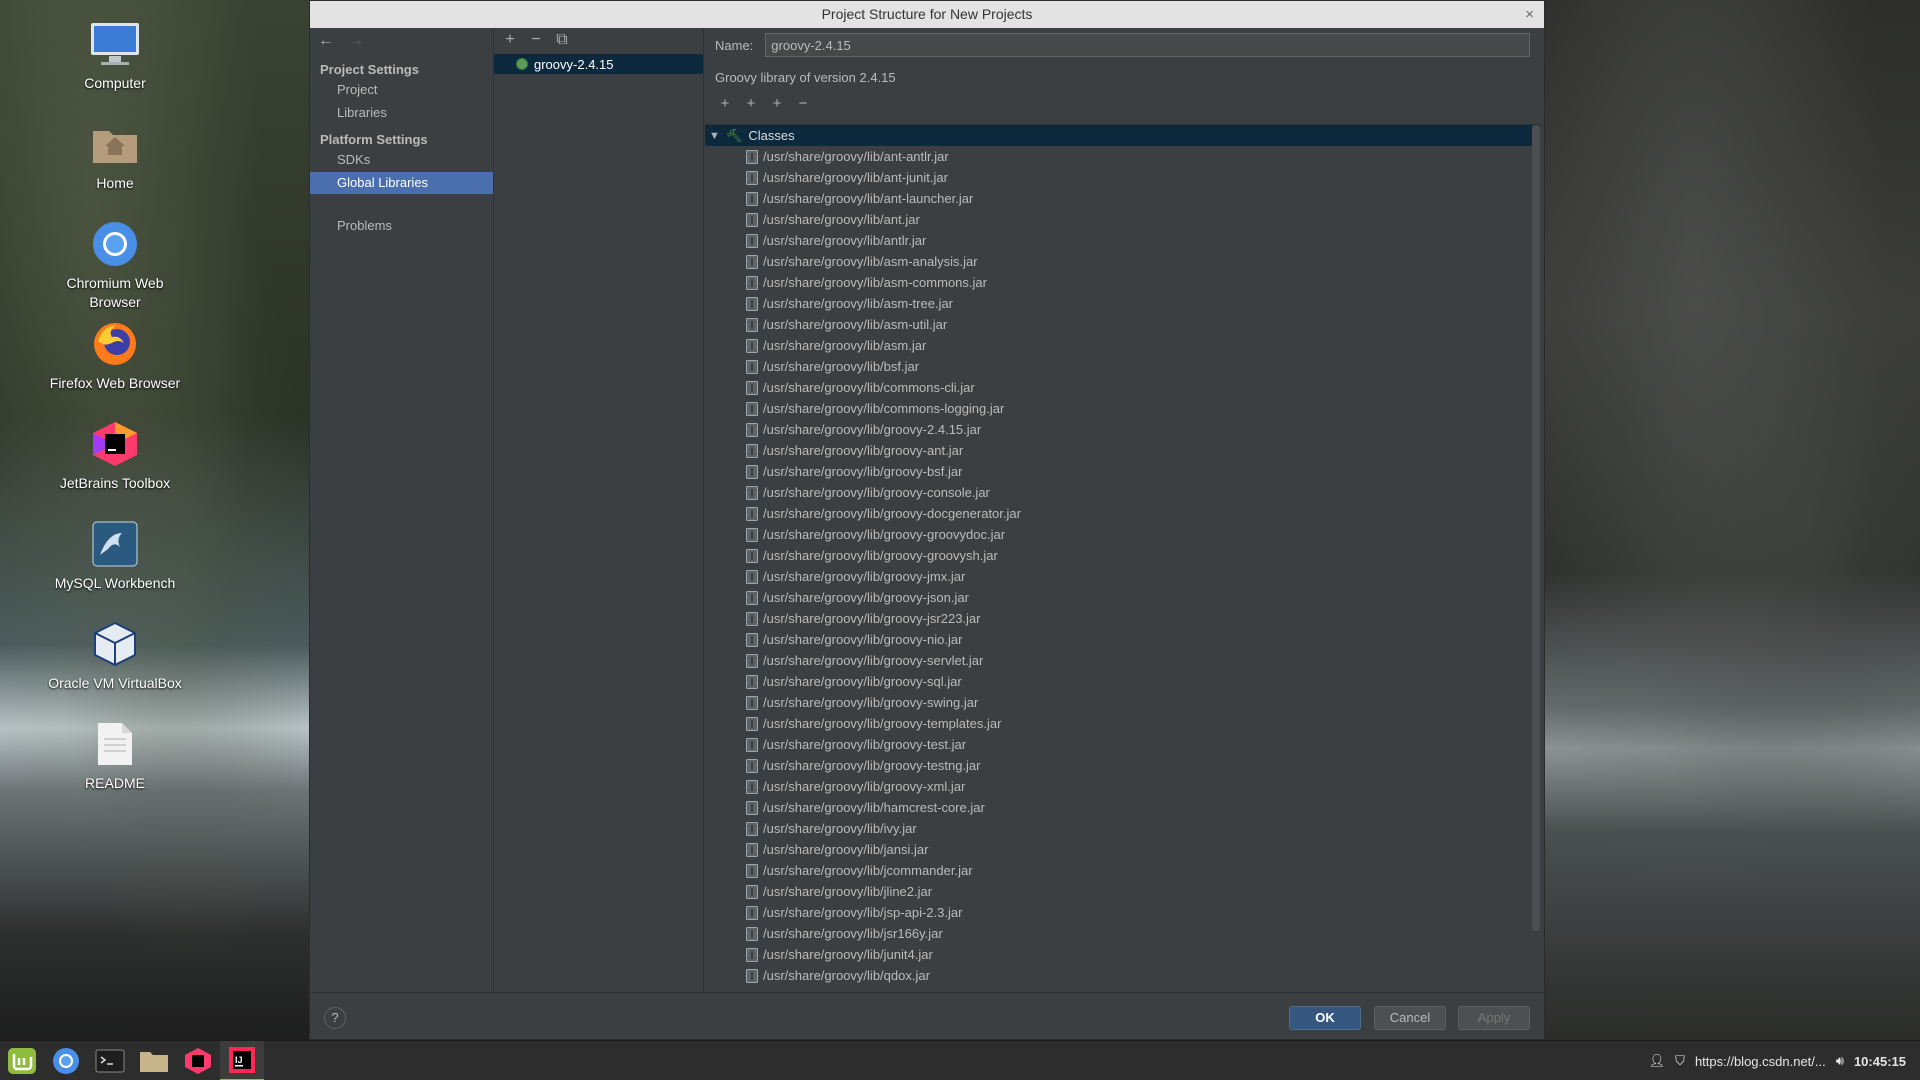 Image resolution: width=1920 pixels, height=1080 pixels. Describe the element at coordinates (1680, 1061) in the screenshot. I see `update-shield-icon: ⛉` at that location.